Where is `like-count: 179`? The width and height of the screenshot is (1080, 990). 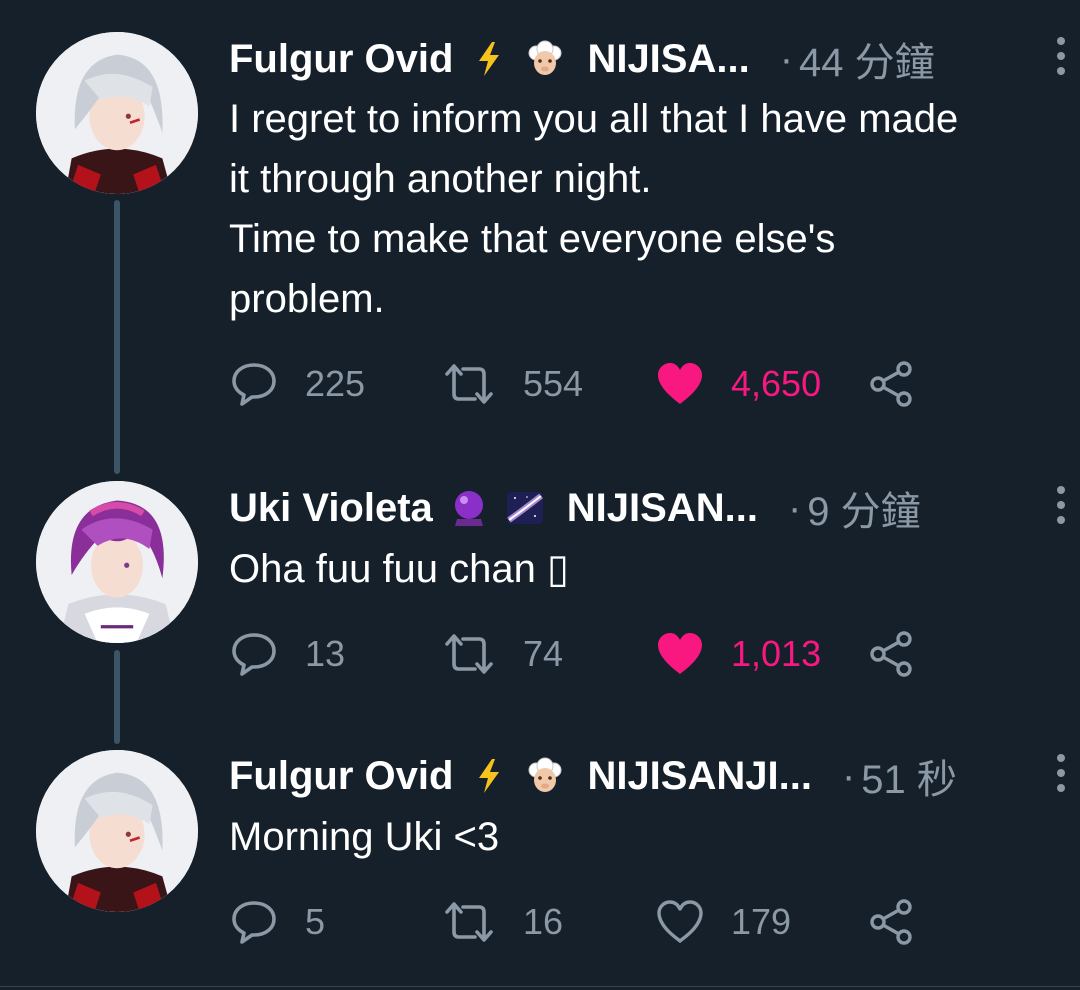
like-count: 179 is located at coordinates (761, 921).